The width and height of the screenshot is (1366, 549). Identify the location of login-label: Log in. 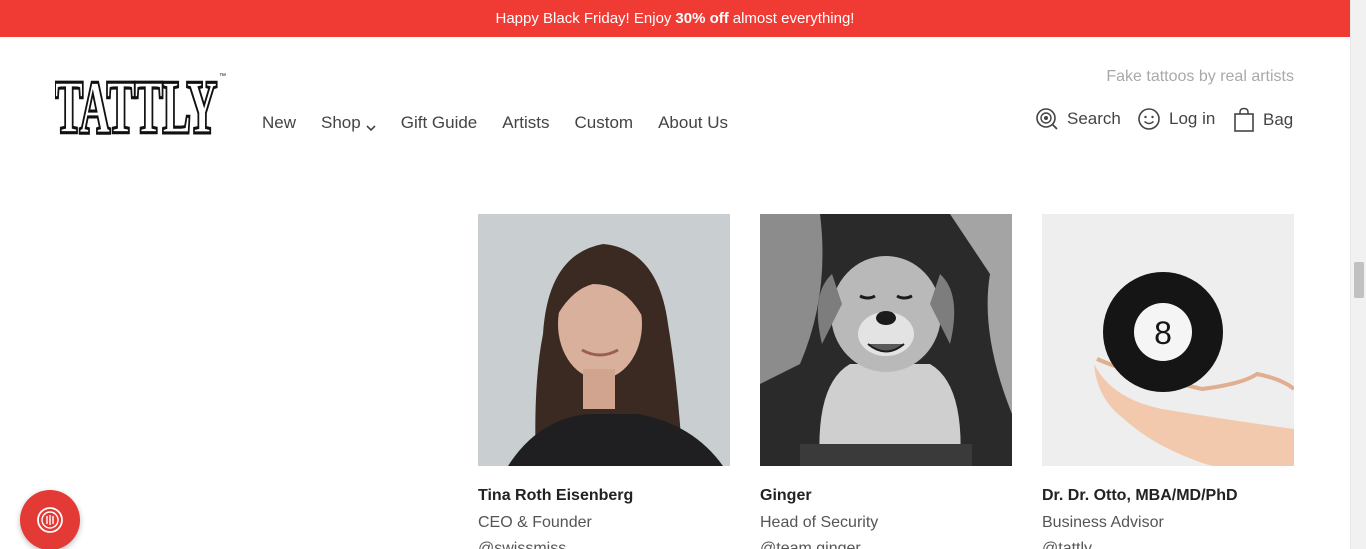
(1192, 118).